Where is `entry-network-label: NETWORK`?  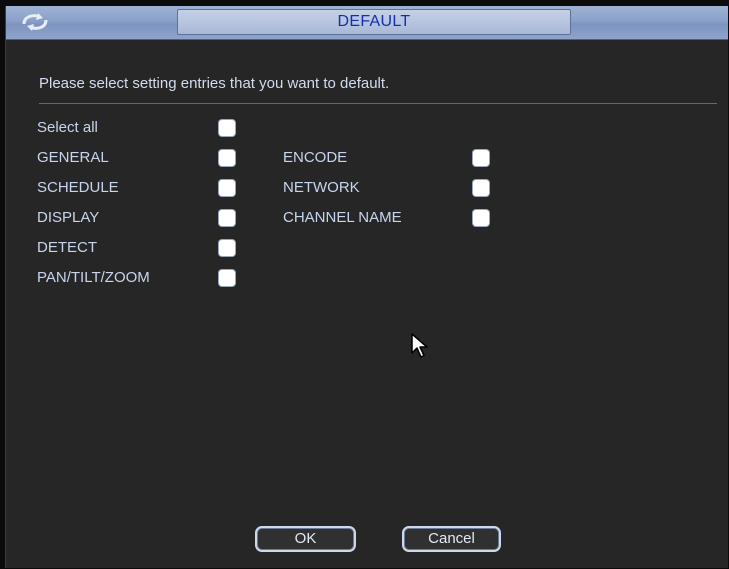 entry-network-label: NETWORK is located at coordinates (321, 187).